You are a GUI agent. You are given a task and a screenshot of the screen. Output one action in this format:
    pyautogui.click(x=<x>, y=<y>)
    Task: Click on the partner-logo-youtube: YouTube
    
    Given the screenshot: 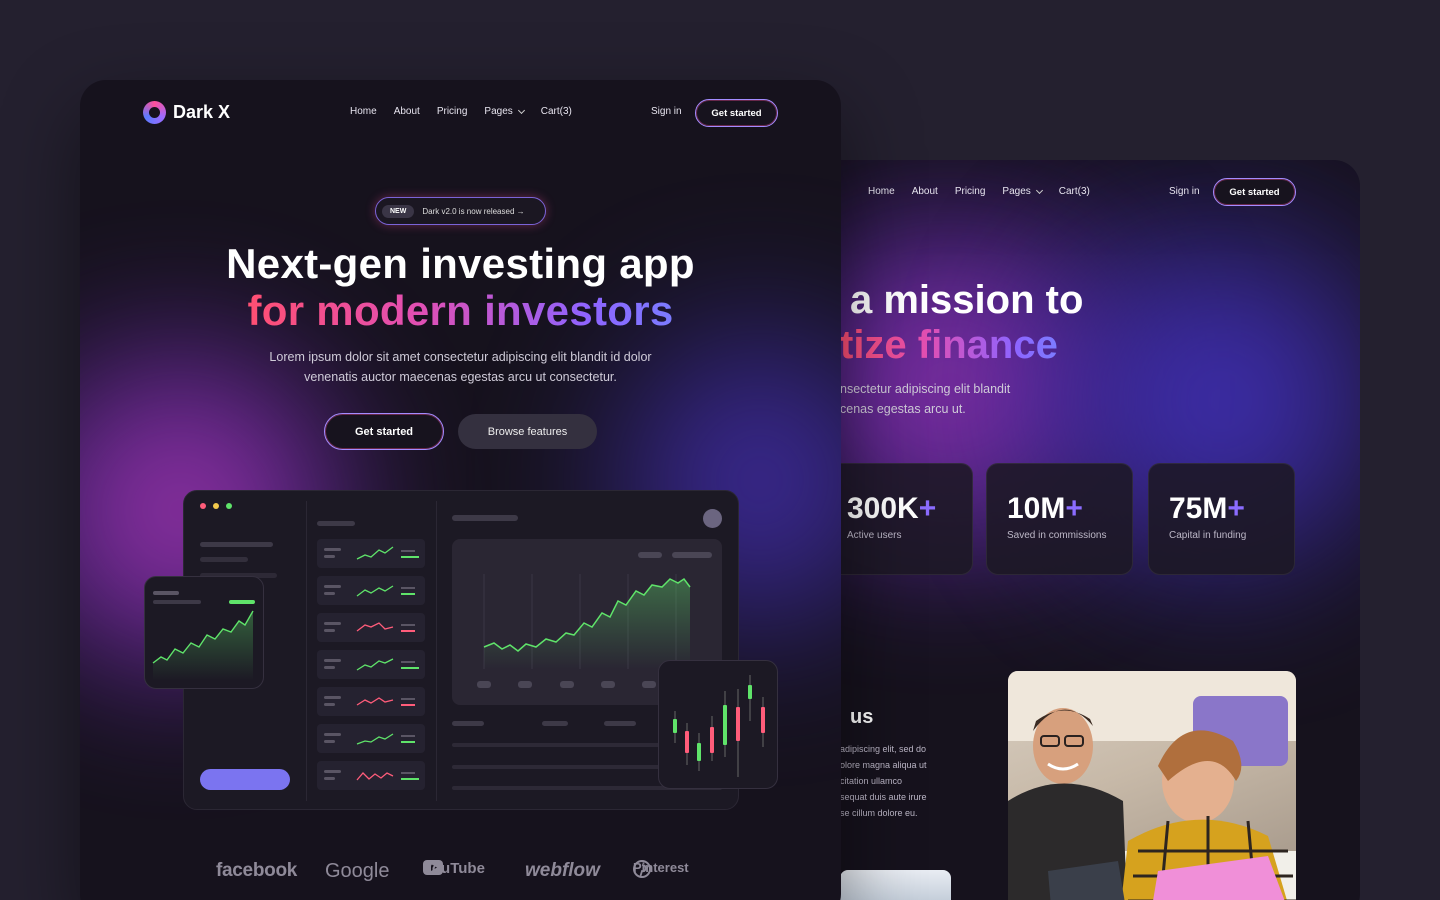 What is the action you would take?
    pyautogui.click(x=454, y=868)
    